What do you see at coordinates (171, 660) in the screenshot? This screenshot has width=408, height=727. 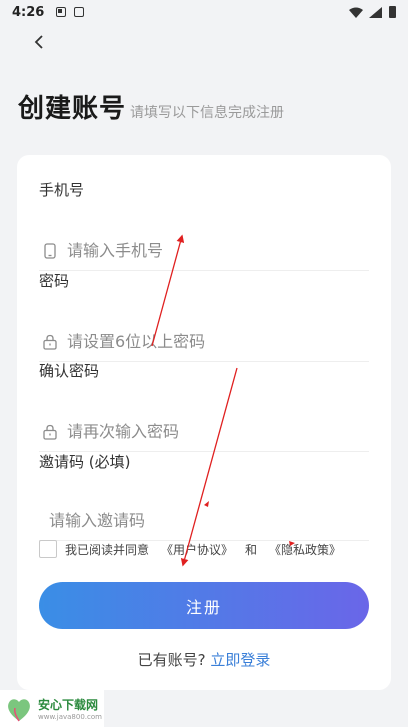 I see `login-prompt: 已有账号?` at bounding box center [171, 660].